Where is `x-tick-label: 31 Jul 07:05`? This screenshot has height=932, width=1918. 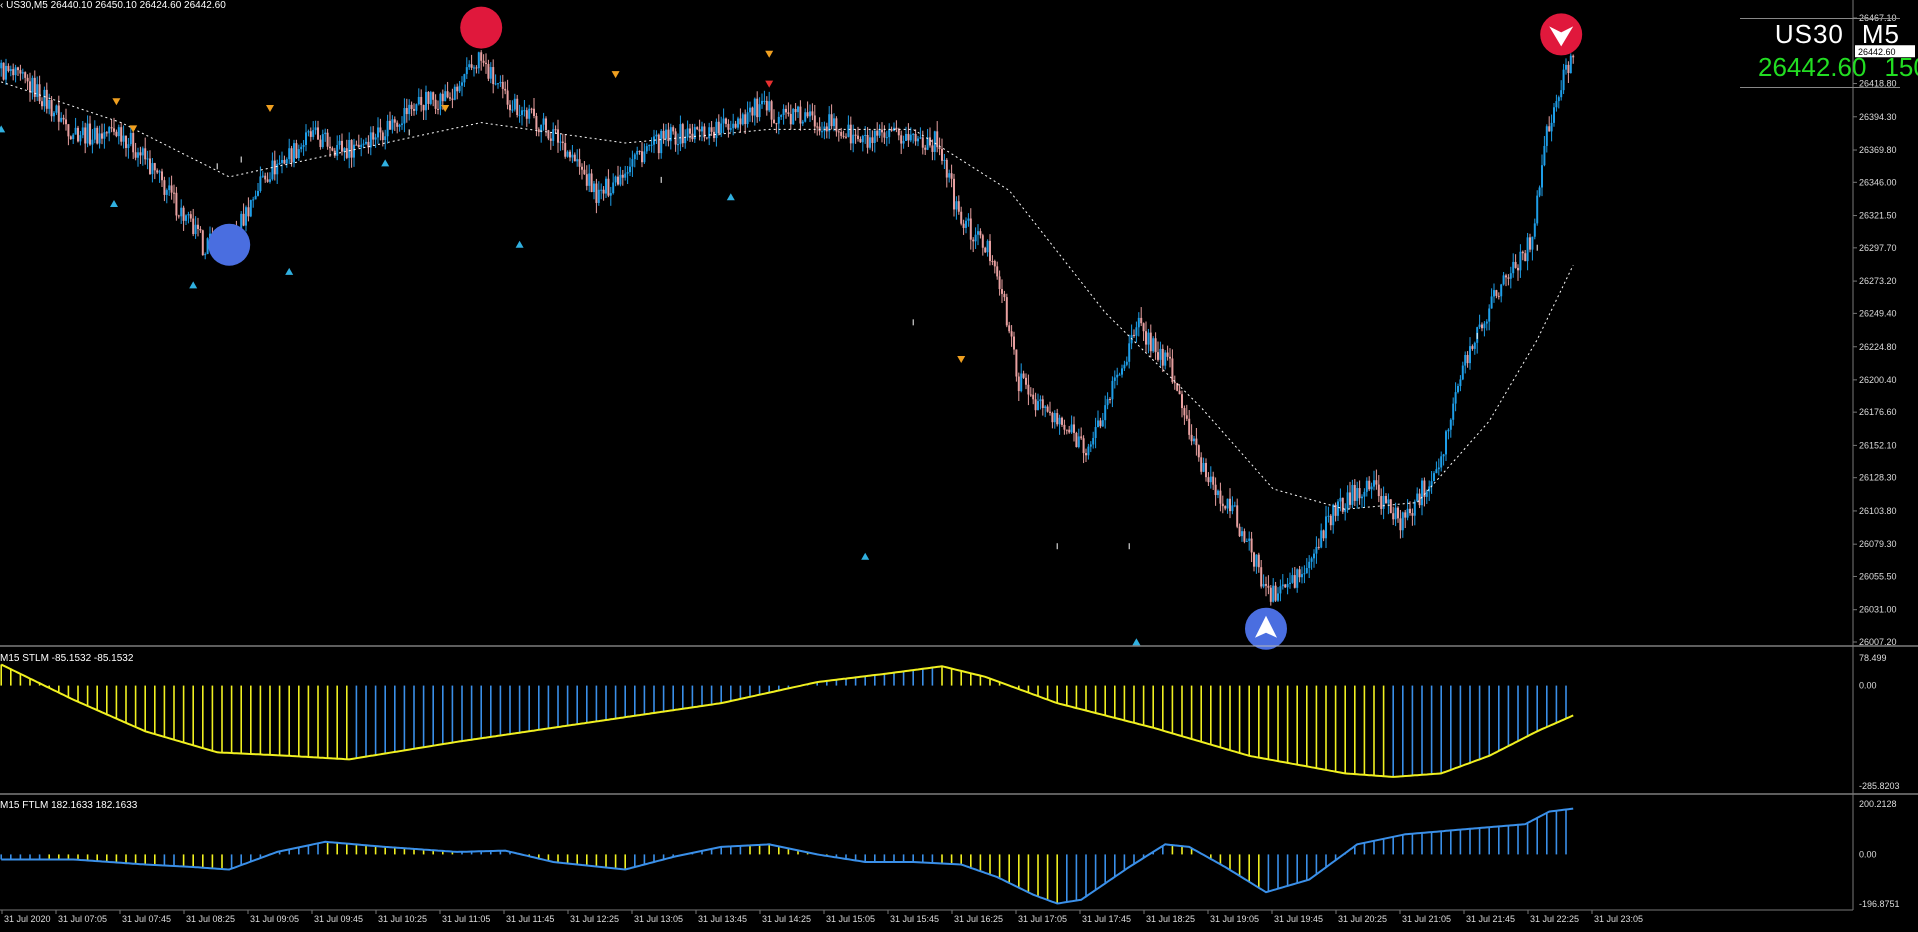
x-tick-label: 31 Jul 07:05 is located at coordinates (82, 919).